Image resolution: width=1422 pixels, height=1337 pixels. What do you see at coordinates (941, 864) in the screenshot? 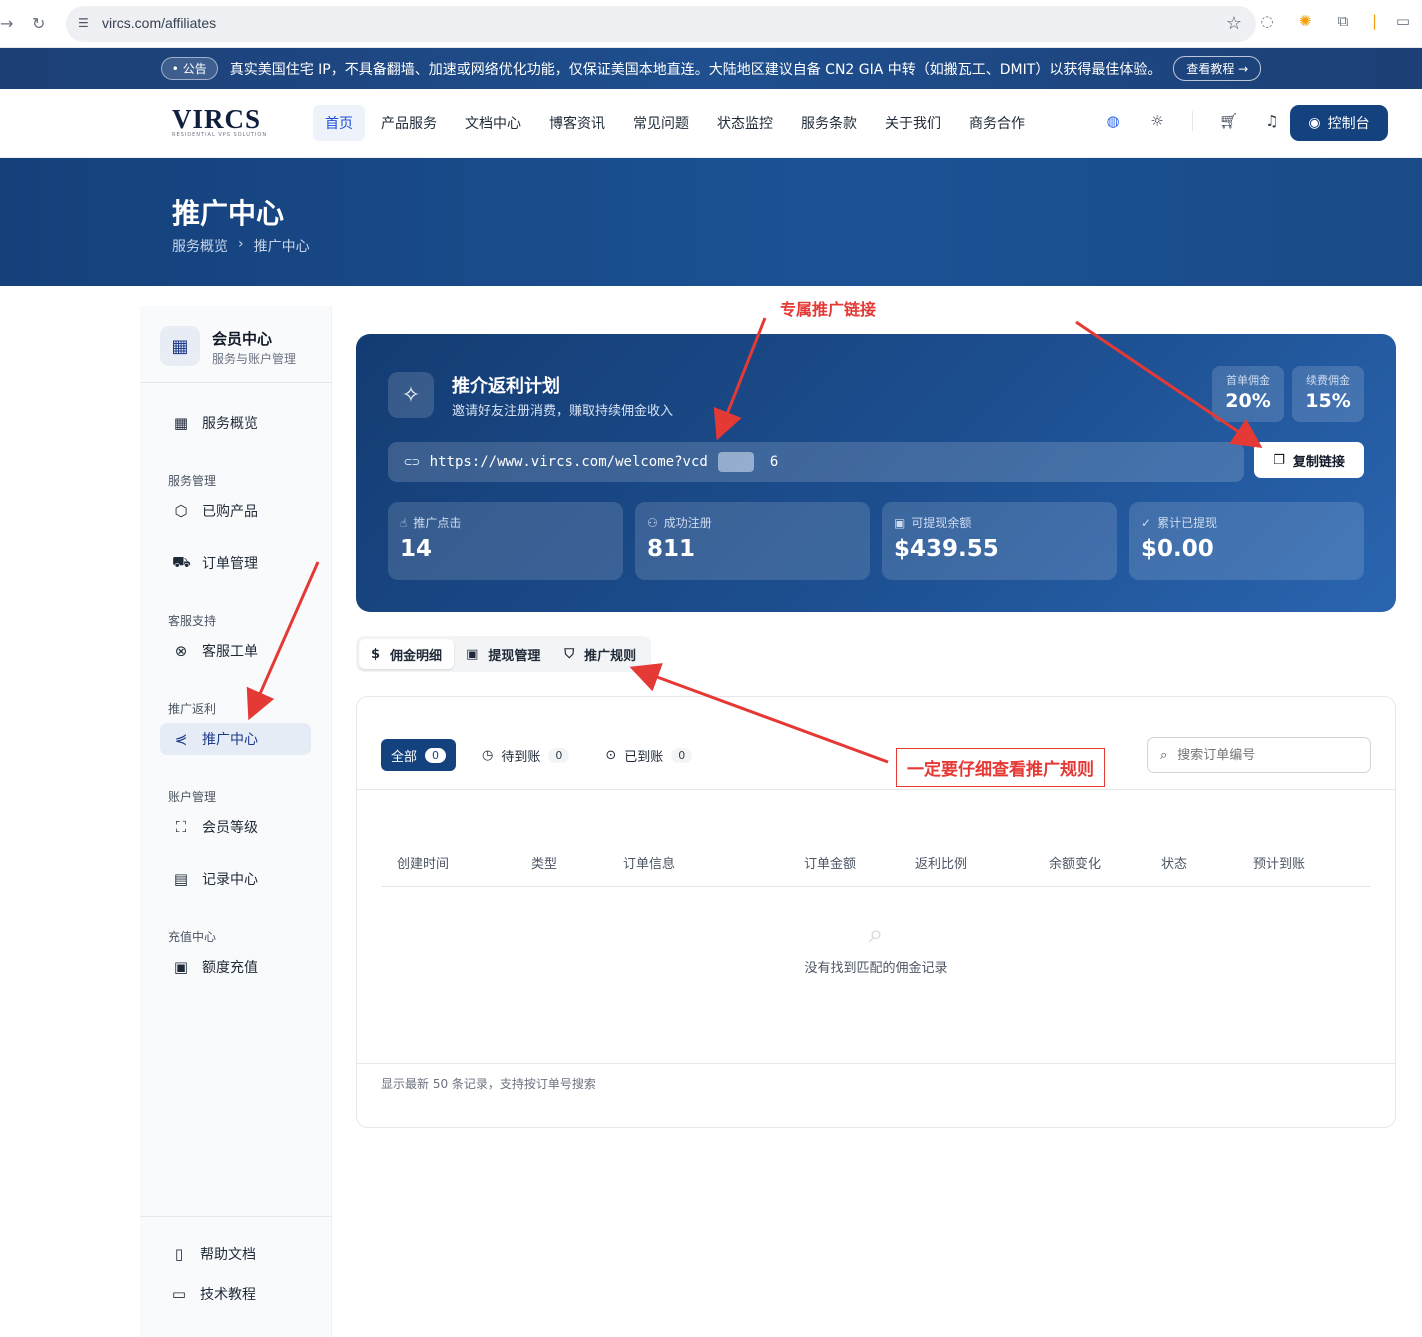
I see `column-header: 返利比例` at bounding box center [941, 864].